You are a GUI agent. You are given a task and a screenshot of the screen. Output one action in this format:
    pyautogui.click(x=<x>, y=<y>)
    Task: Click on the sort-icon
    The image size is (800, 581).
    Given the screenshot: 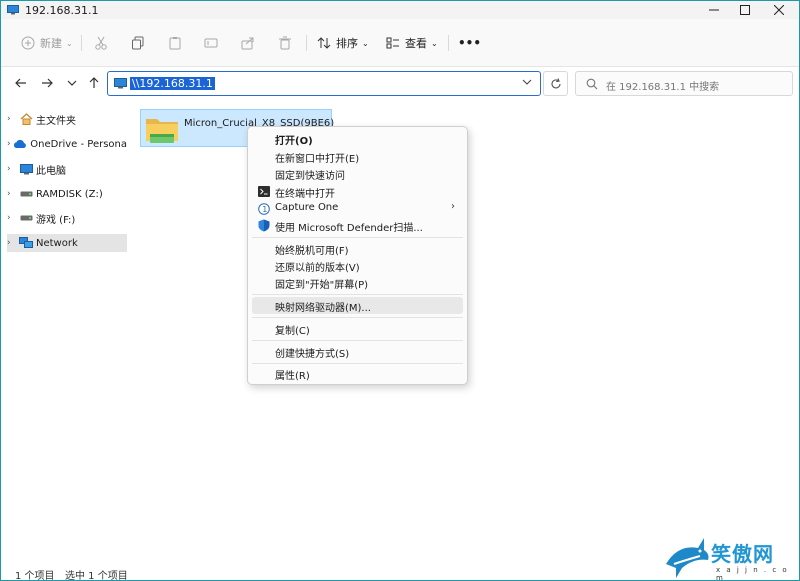 What is the action you would take?
    pyautogui.click(x=324, y=43)
    